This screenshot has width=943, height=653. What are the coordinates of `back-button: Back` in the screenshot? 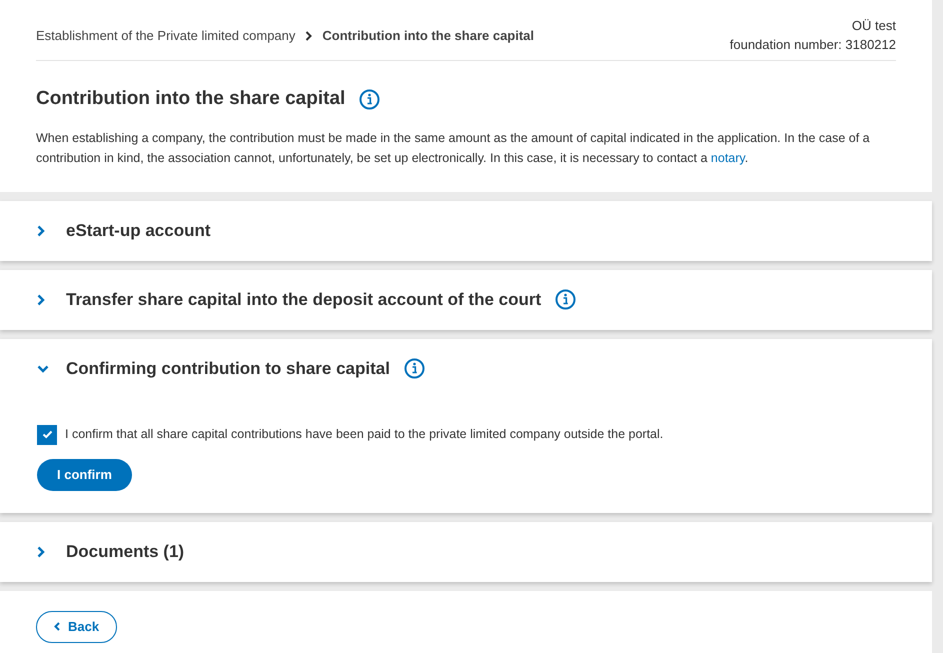 It's located at (77, 626).